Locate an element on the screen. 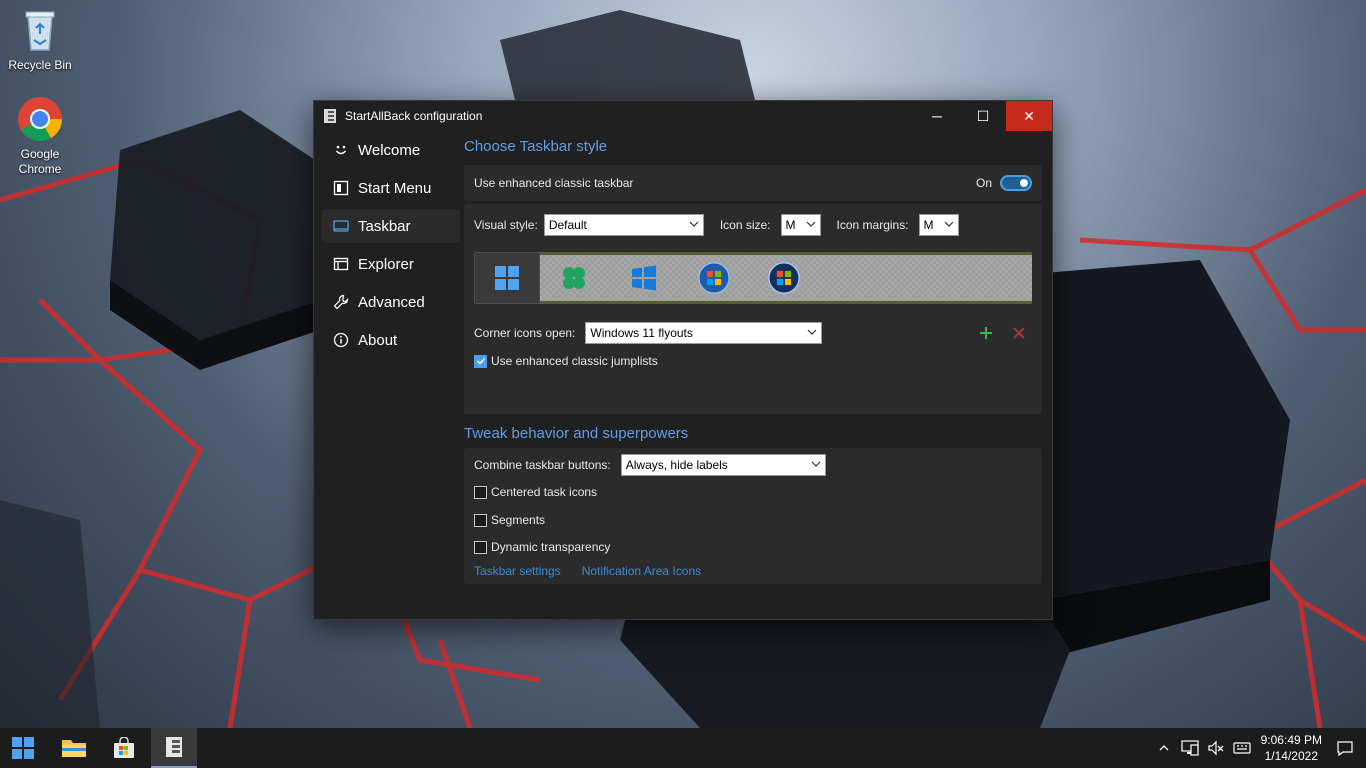 This screenshot has width=1366, height=768. desktop-icon-recycle-bin: Recycle Bin is located at coordinates (40, 39).